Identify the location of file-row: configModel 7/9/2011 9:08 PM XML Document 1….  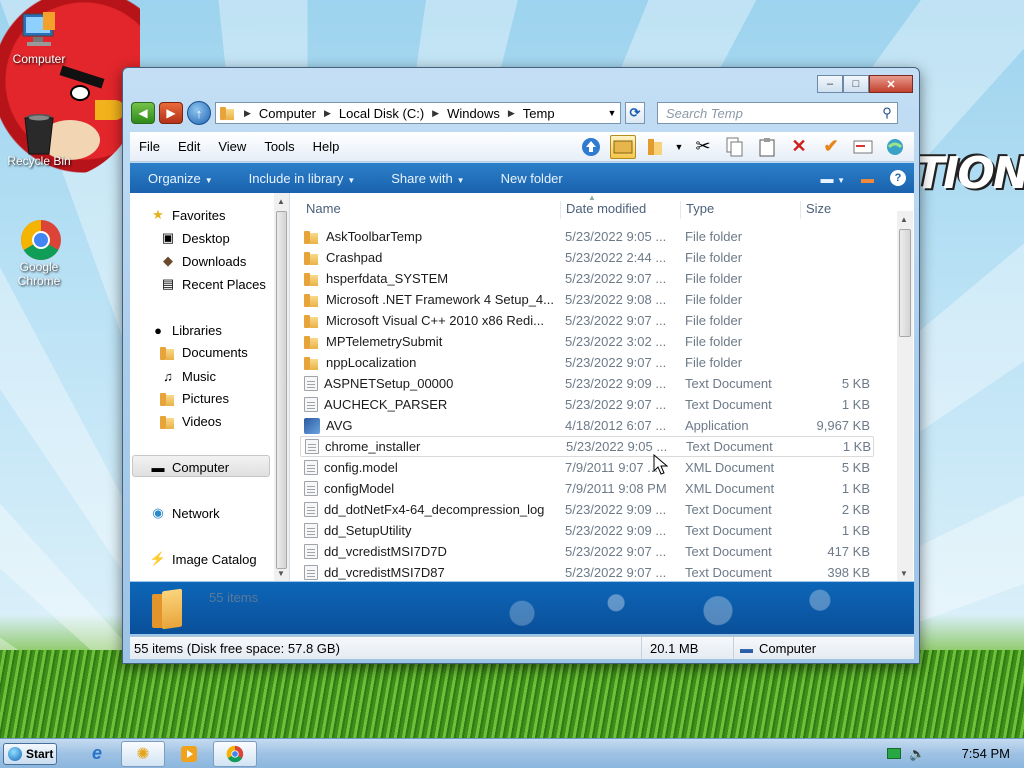
(587, 488).